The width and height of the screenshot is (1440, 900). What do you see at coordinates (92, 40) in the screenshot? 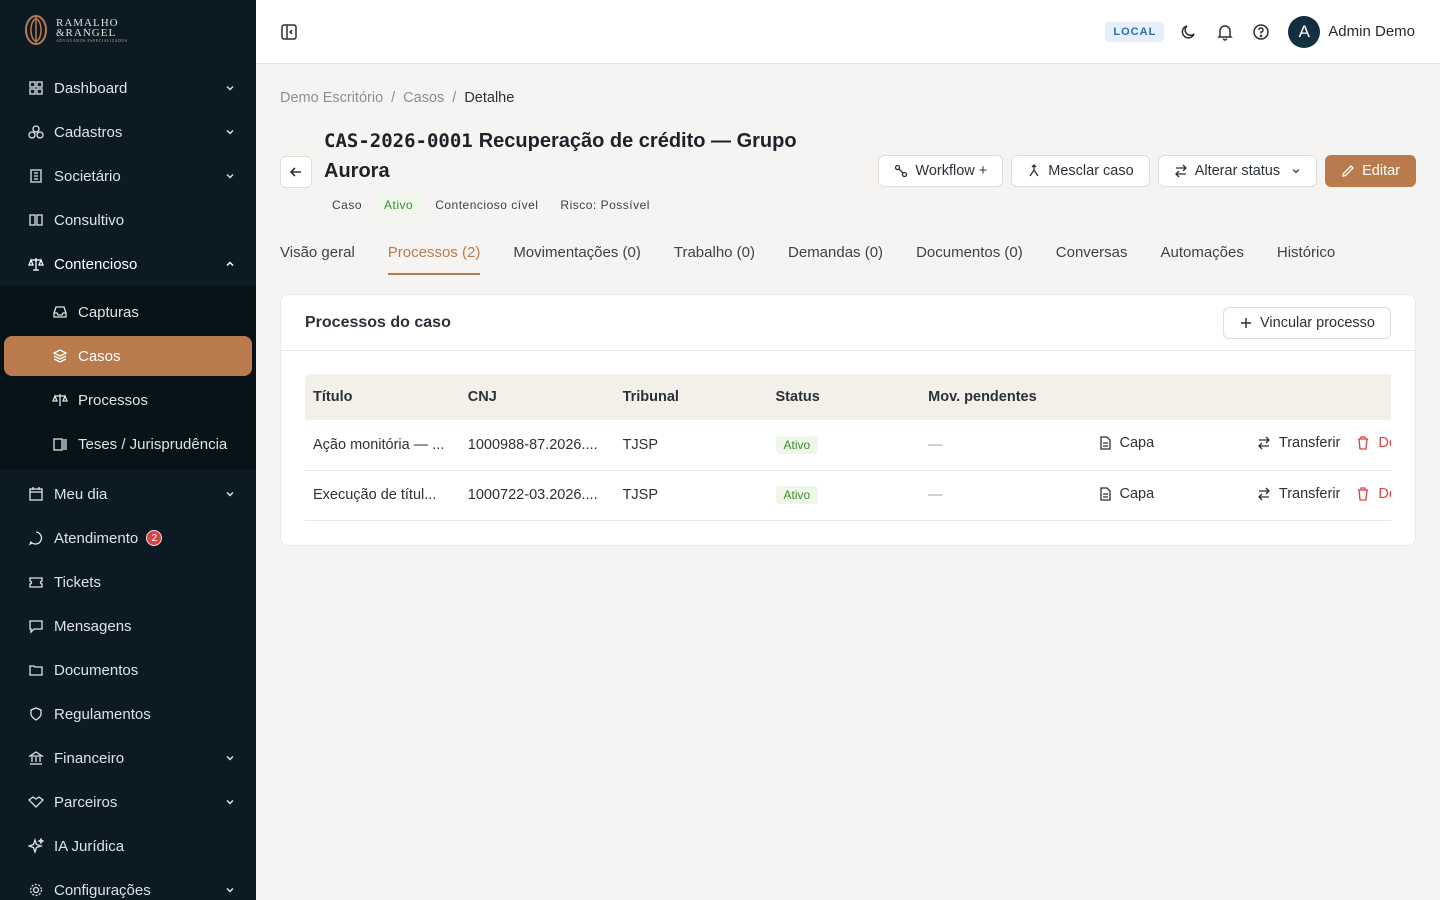
I see `brand-tagline: ADVOGADOS ESPECIALIZADOS` at bounding box center [92, 40].